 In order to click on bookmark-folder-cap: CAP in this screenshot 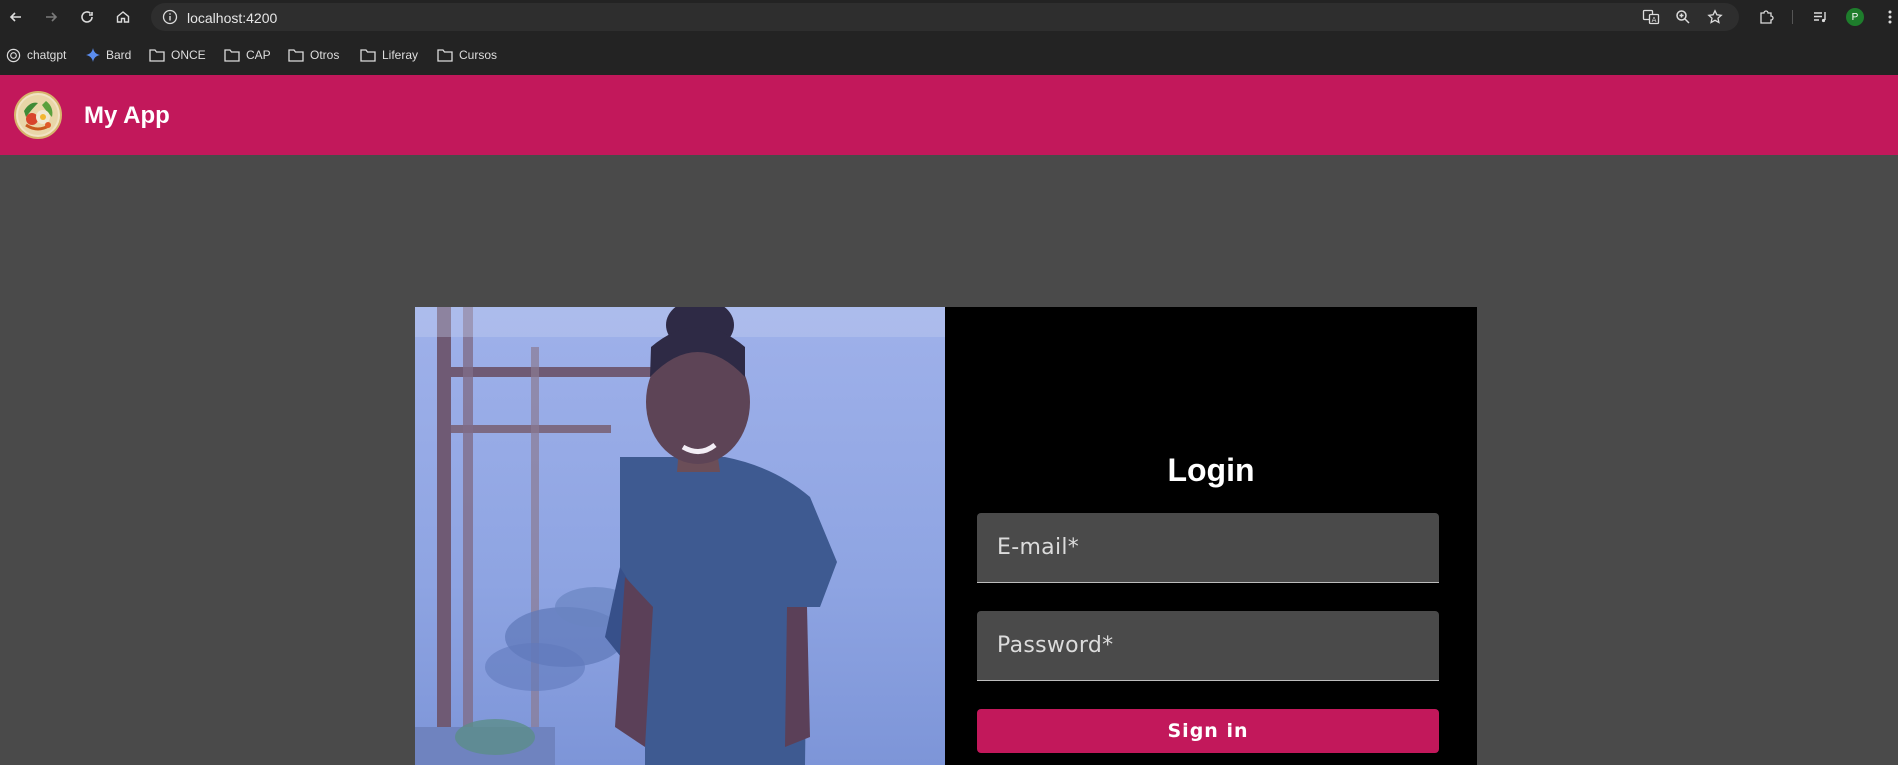, I will do `click(247, 55)`.